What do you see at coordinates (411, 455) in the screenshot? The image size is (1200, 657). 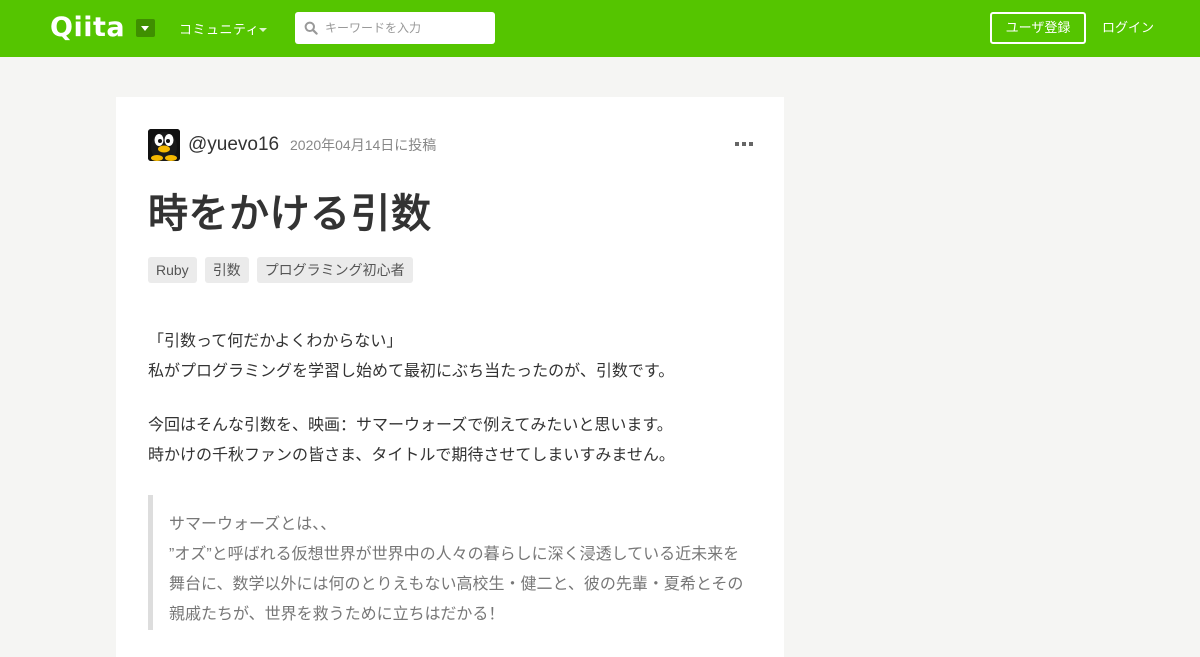 I see `paragraph-line: 時かけの千秋ファンの皆さま、タイトルで期待させてしまいすみません。` at bounding box center [411, 455].